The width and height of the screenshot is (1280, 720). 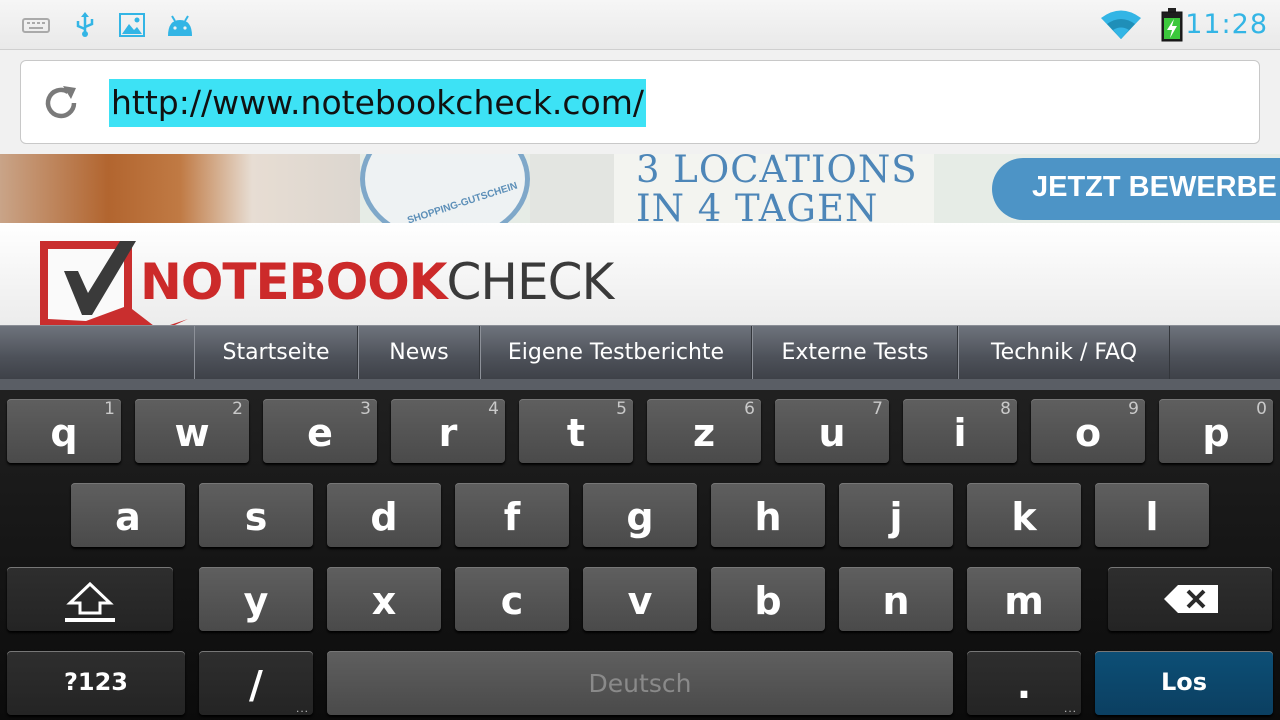 I want to click on key-u: 7u, so click(x=832, y=431).